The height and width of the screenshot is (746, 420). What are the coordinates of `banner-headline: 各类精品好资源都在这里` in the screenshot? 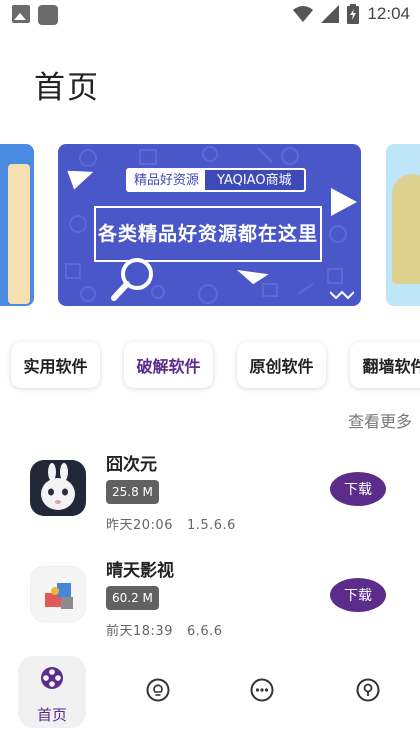 It's located at (207, 234).